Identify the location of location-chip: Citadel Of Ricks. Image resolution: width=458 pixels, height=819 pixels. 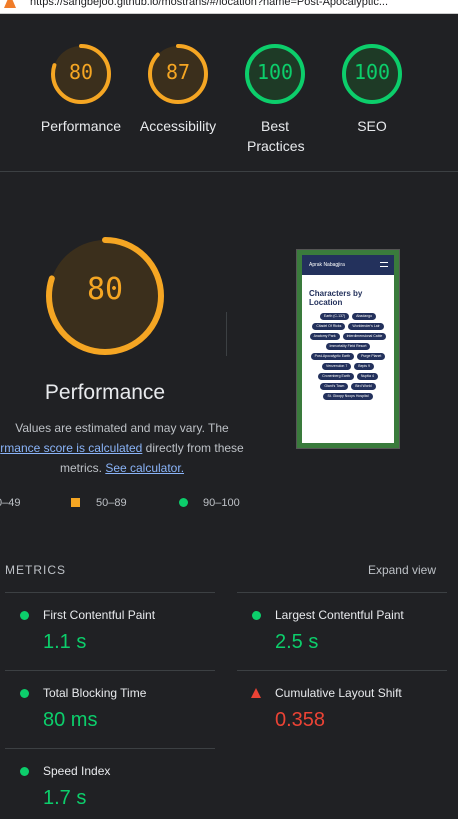
(329, 326).